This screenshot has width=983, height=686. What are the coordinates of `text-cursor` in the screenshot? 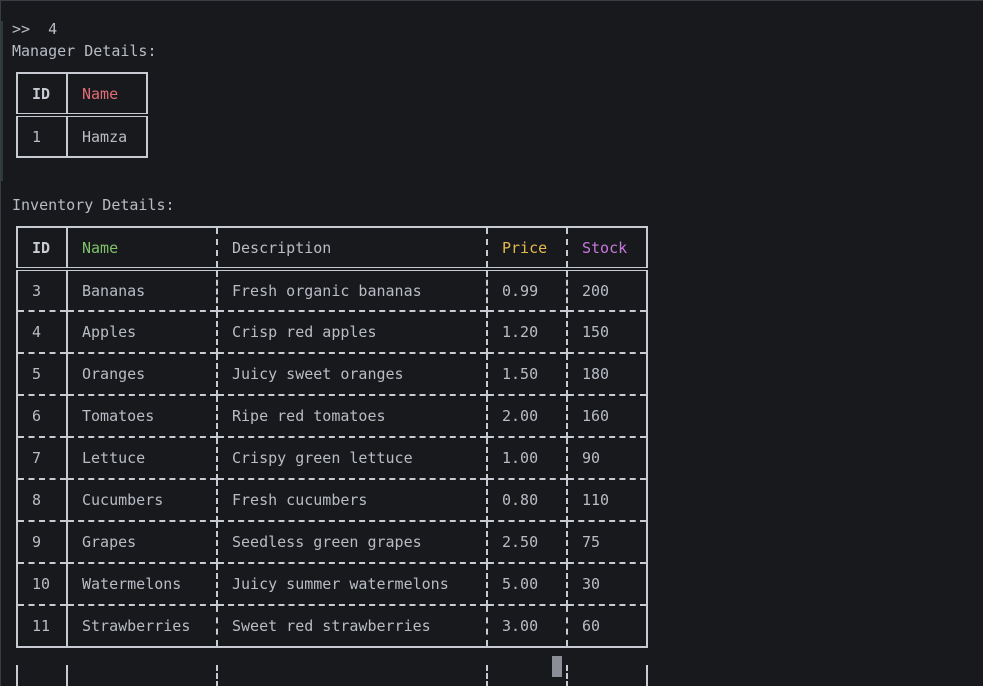 It's located at (557, 666).